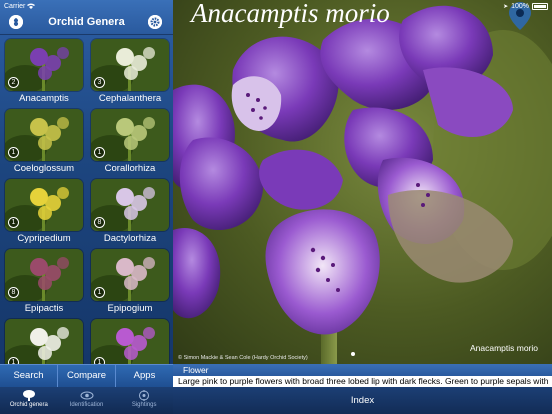 This screenshot has width=552, height=414. What do you see at coordinates (28, 395) in the screenshot?
I see `tree-icon` at bounding box center [28, 395].